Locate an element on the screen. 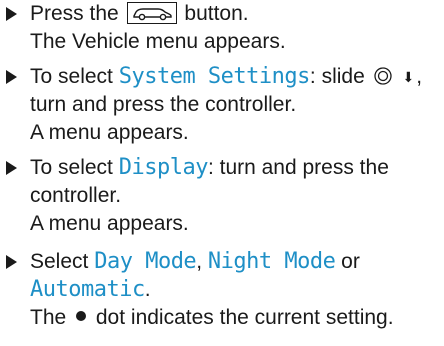 The image size is (444, 346). step-4-instruction: Select Day Mode, Night Mode or is located at coordinates (212, 262).